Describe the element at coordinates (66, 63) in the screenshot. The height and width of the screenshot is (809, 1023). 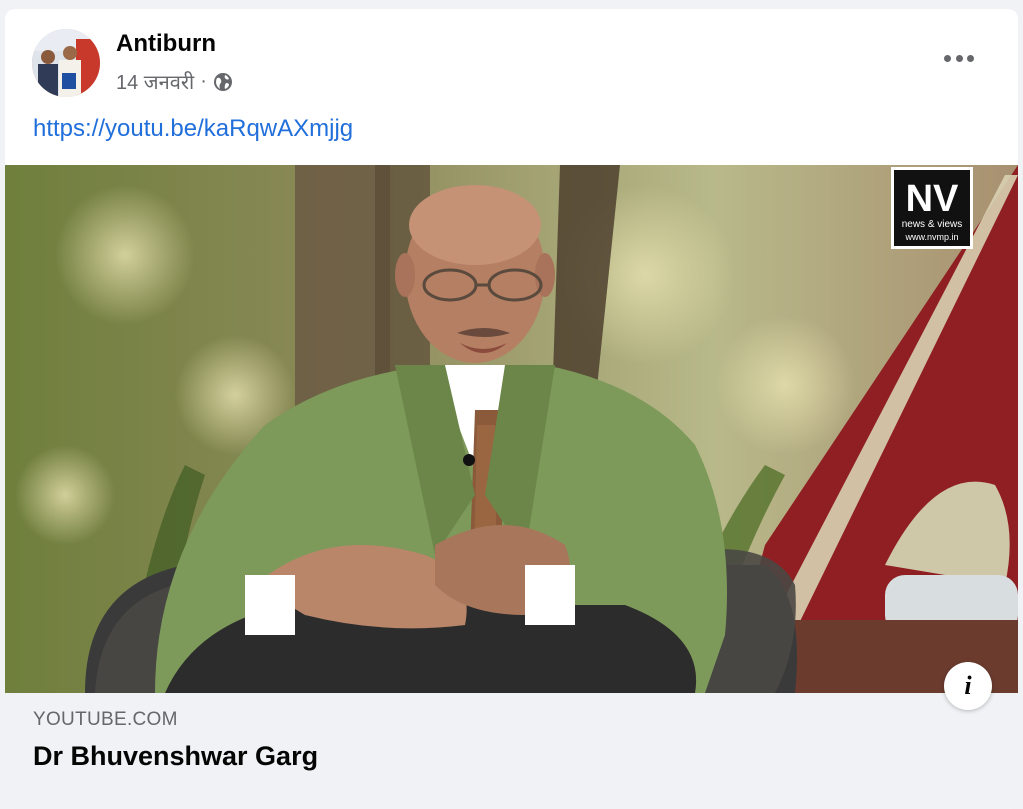
I see `author-avatar` at that location.